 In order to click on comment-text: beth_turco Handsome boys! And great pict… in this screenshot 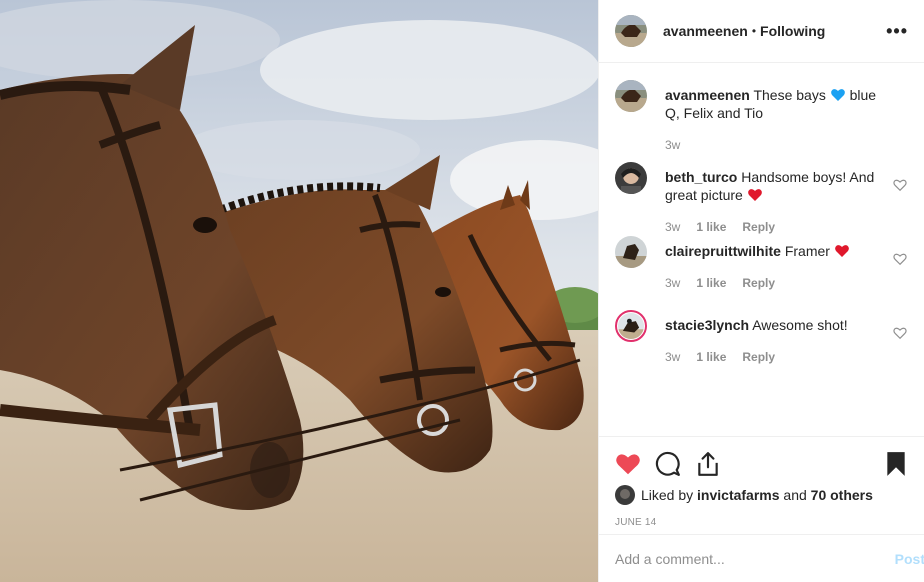, I will do `click(779, 183)`.